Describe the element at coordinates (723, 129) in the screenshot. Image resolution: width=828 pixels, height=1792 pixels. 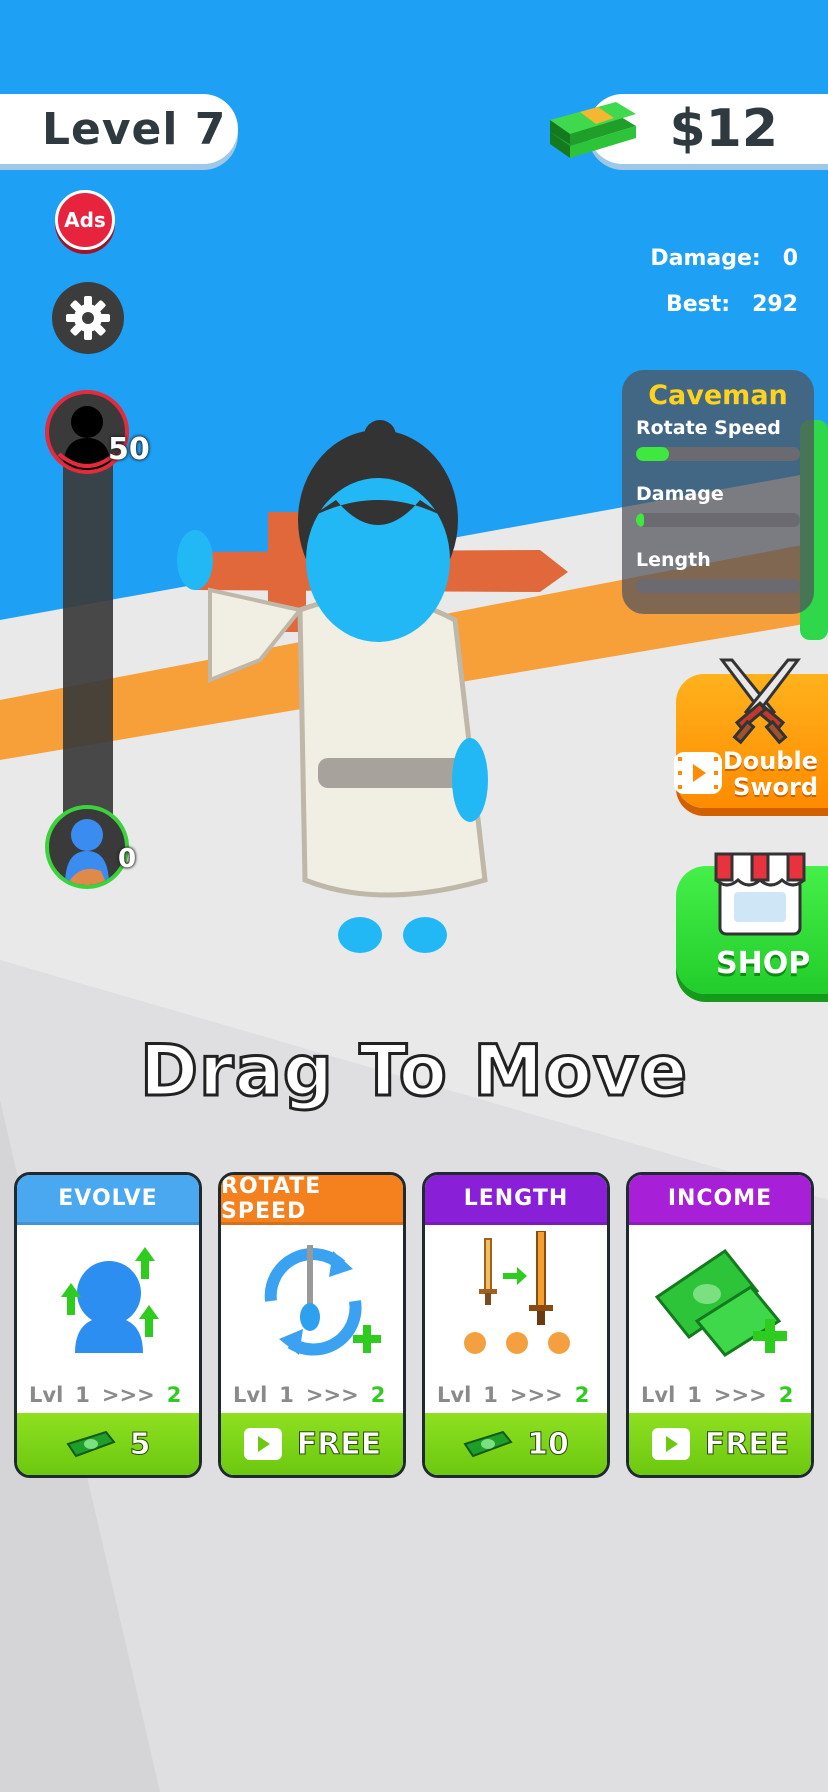
I see `money-amount: $12` at that location.